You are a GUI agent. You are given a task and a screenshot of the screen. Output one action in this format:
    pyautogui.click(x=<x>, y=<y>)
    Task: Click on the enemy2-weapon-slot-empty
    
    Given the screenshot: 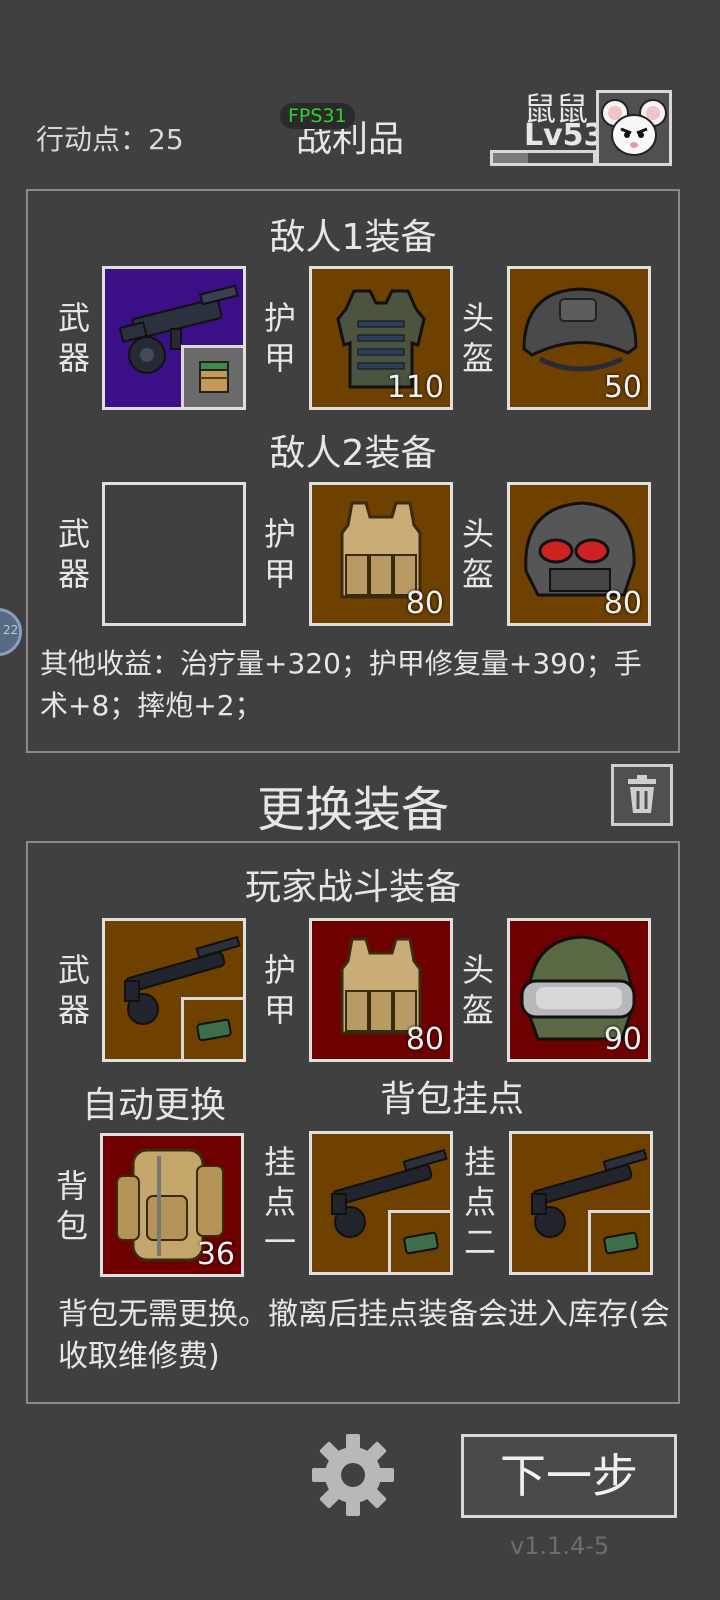 What is the action you would take?
    pyautogui.click(x=174, y=554)
    